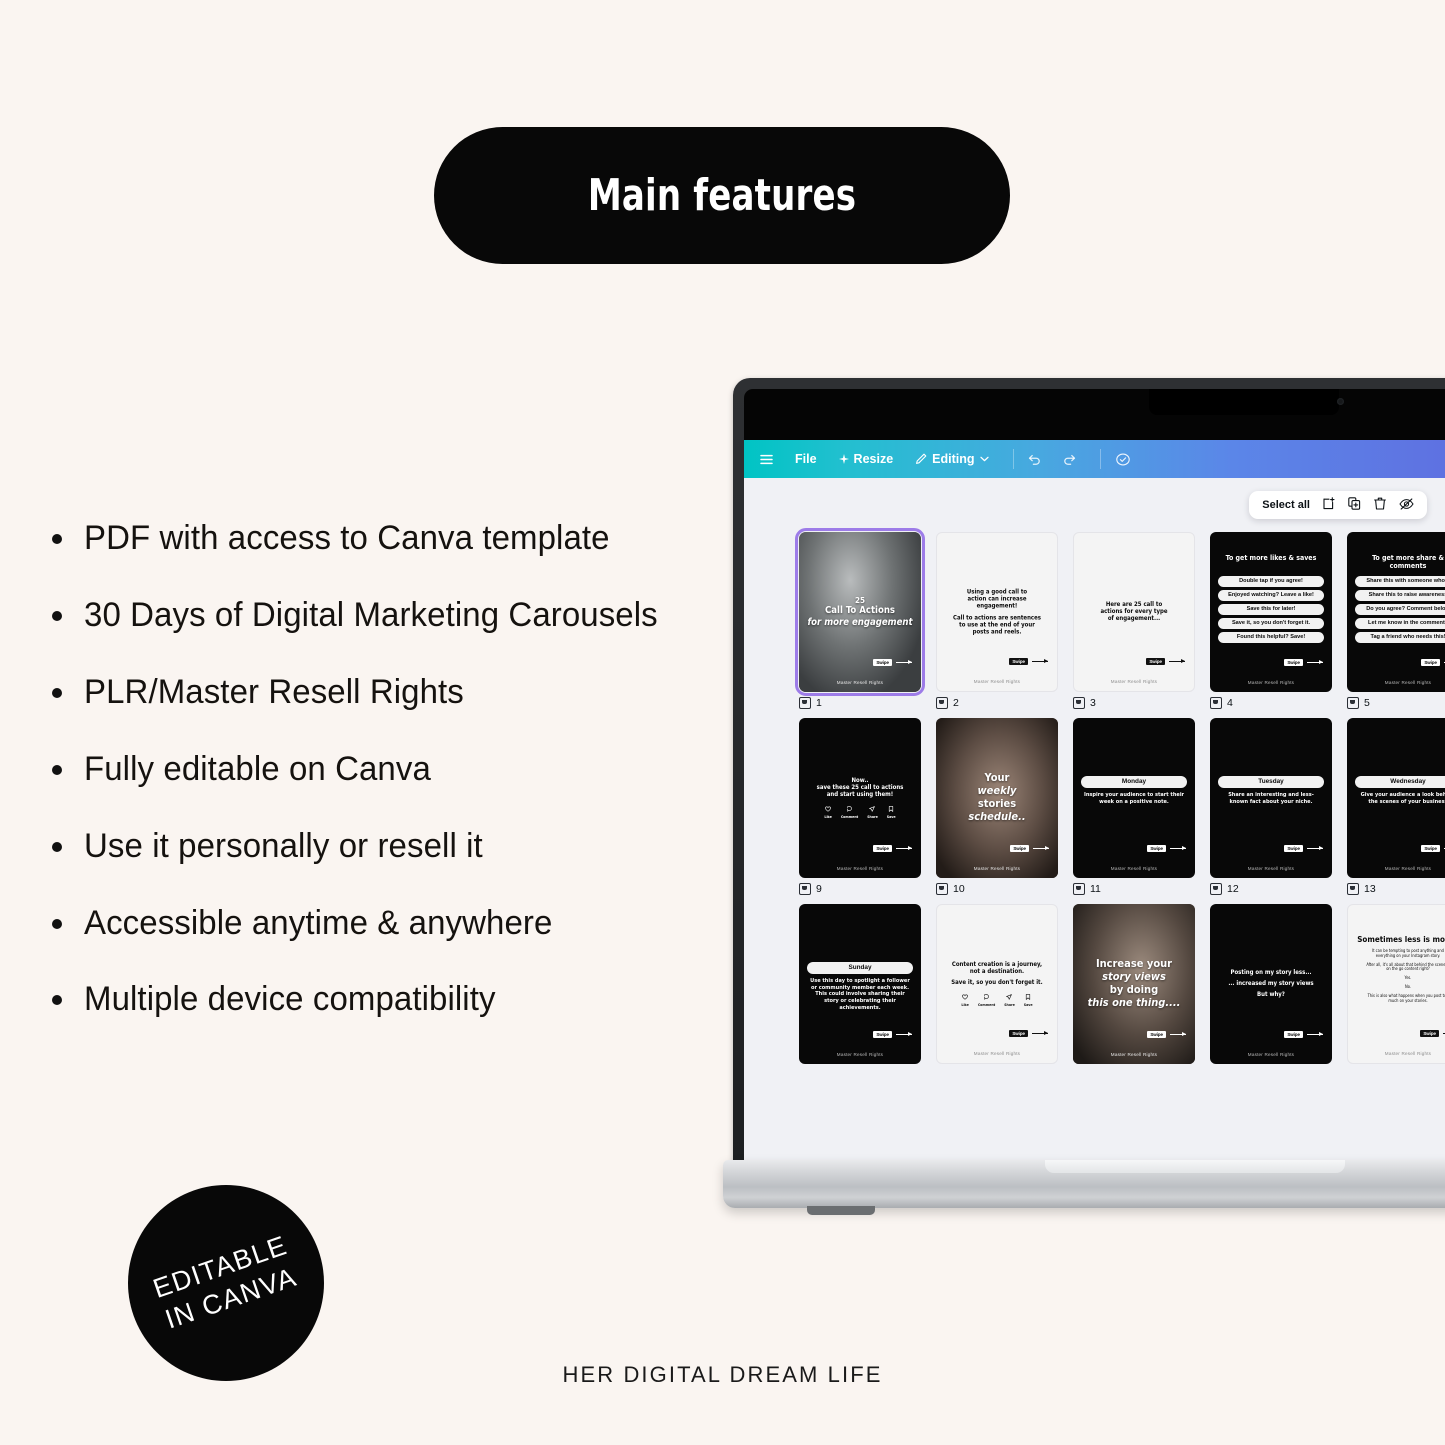 This screenshot has height=1445, width=1445. I want to click on feature-label: PDF with access to Canva template, so click(347, 538).